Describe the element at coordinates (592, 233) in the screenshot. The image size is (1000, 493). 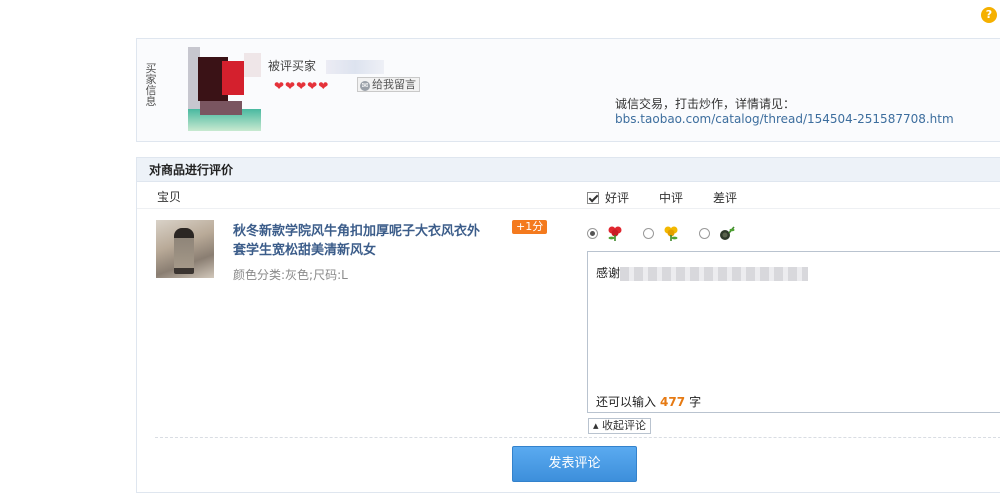
I see `good-rating-radio` at that location.